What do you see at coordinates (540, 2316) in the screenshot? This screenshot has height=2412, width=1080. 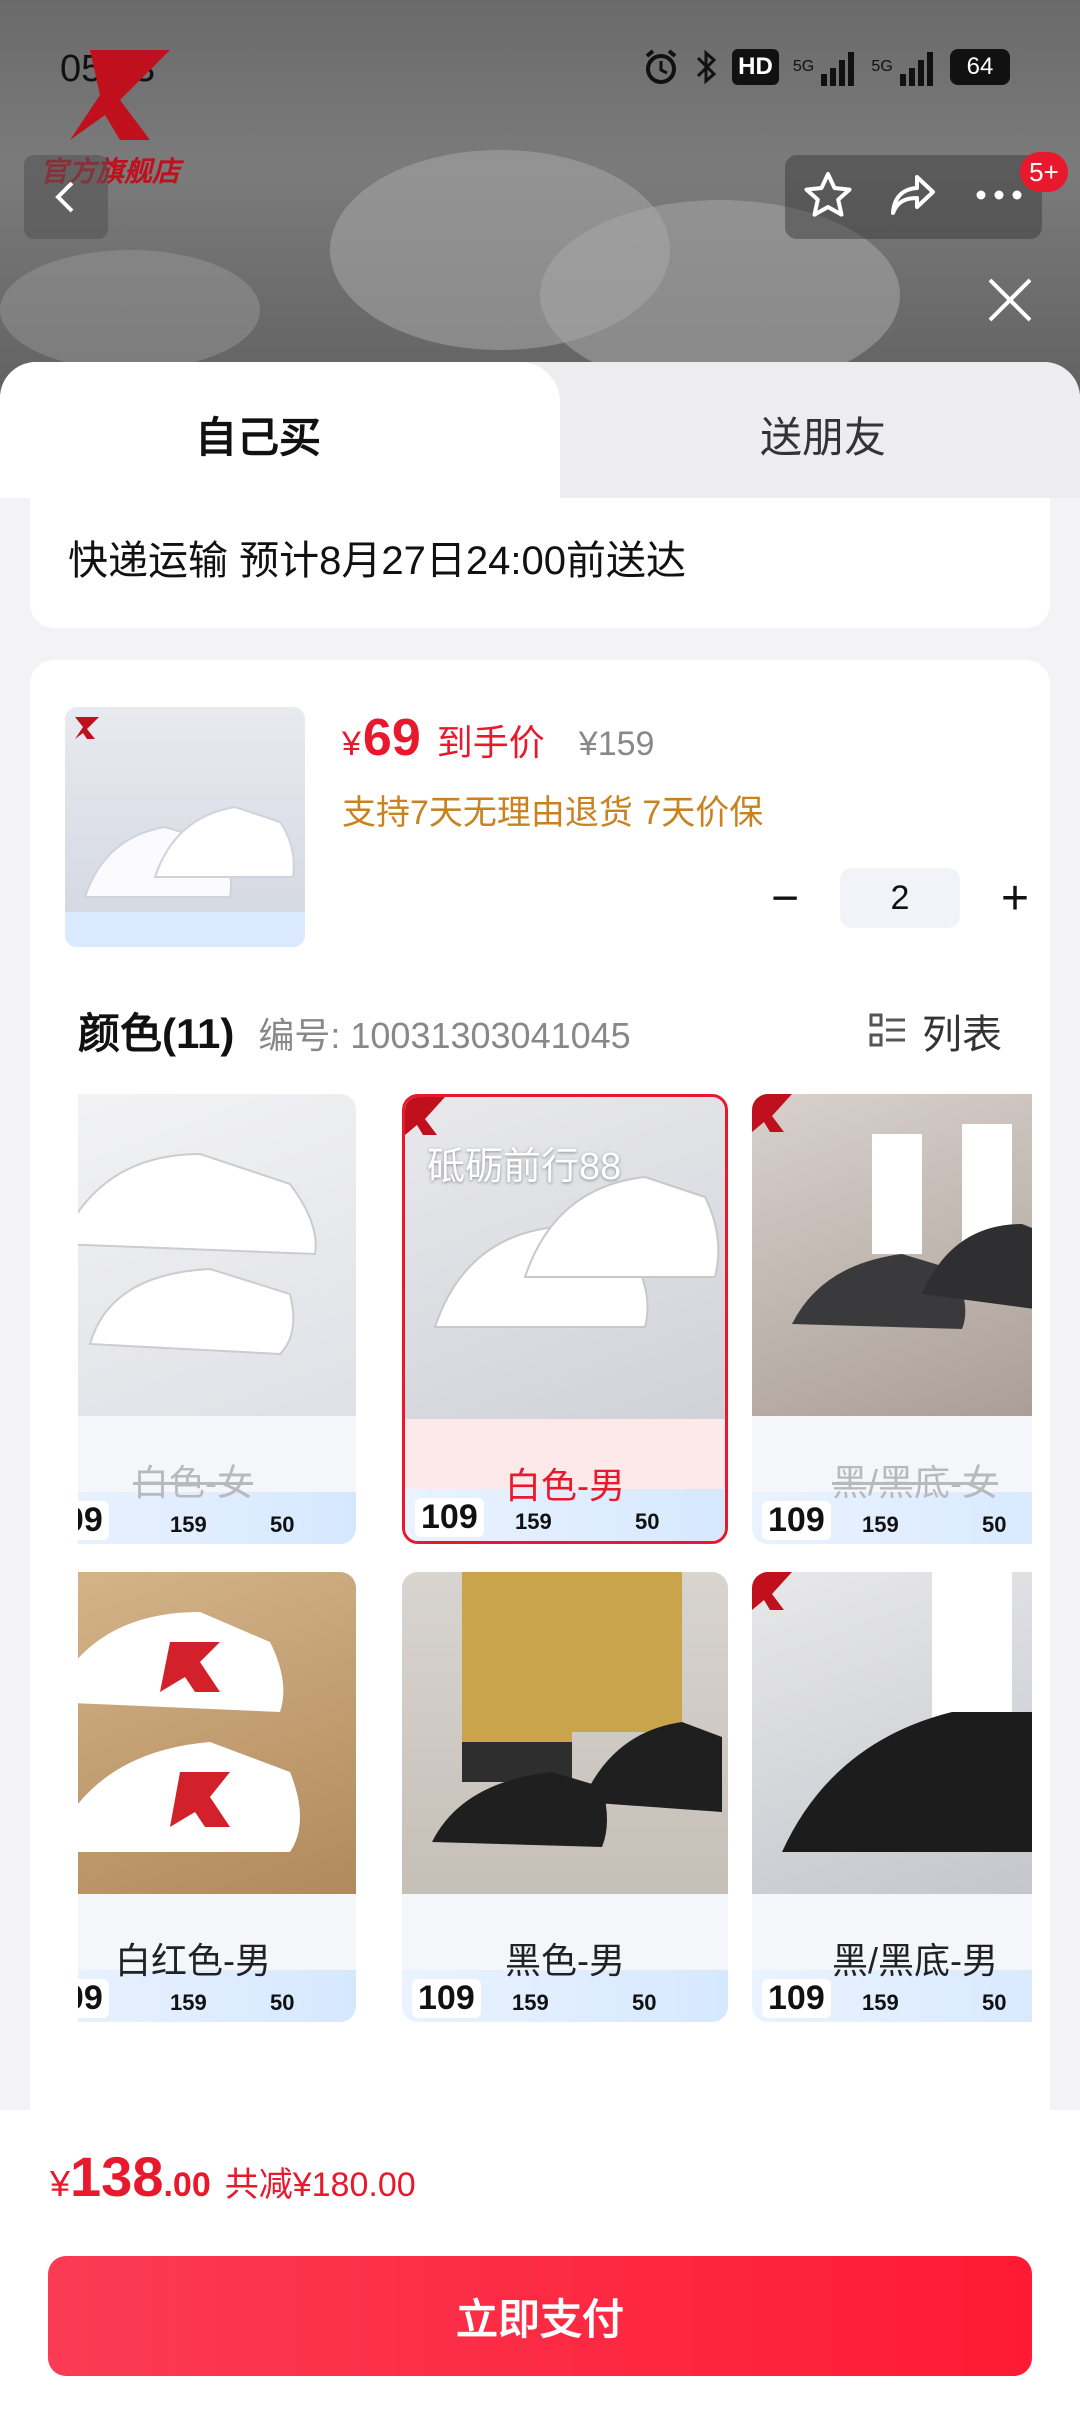 I see `pay-now-button: 立即支付` at bounding box center [540, 2316].